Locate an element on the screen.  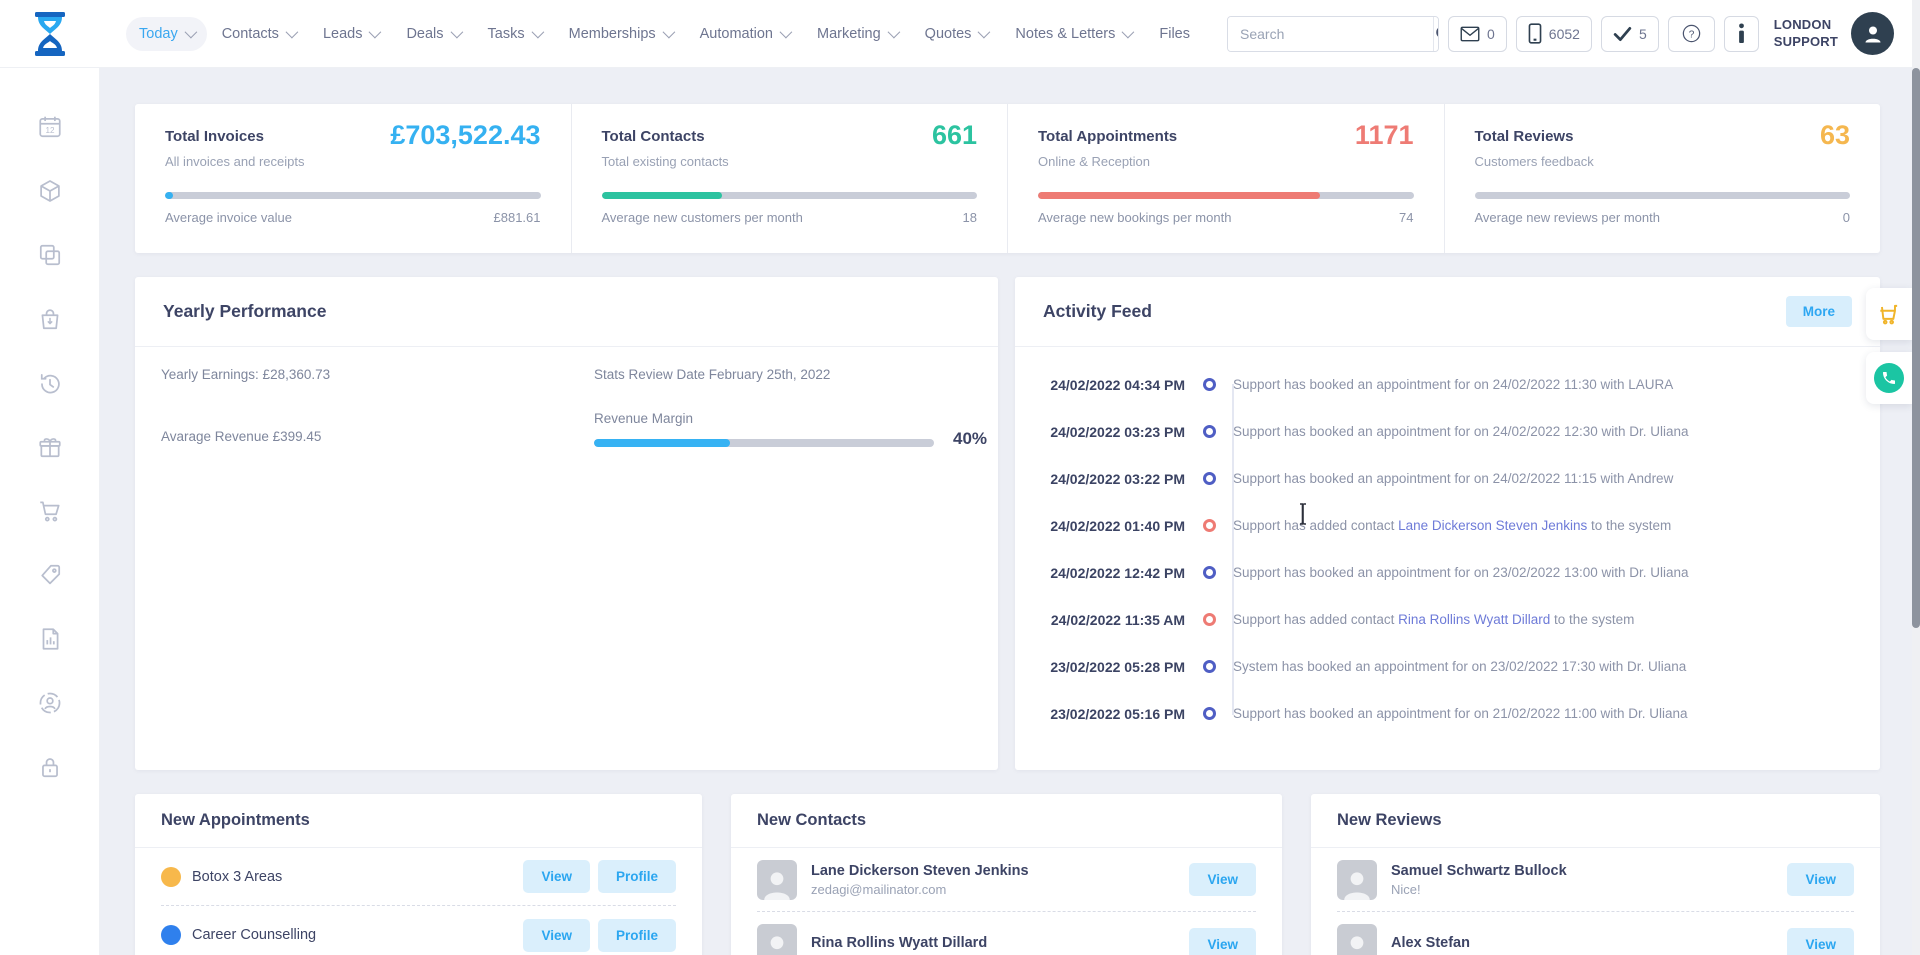
review-row: Alex Stefan View is located at coordinates (1595, 933).